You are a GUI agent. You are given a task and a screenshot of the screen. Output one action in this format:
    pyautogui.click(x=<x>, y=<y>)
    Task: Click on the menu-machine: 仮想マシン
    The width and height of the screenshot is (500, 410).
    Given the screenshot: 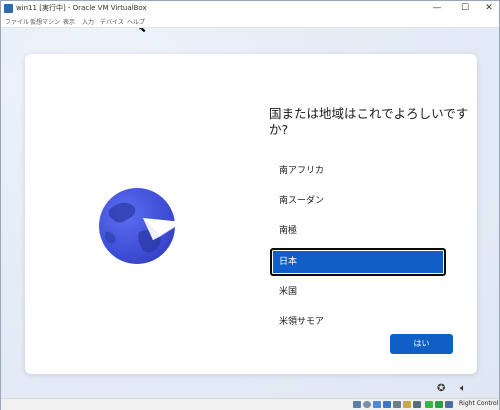 What is the action you would take?
    pyautogui.click(x=45, y=21)
    